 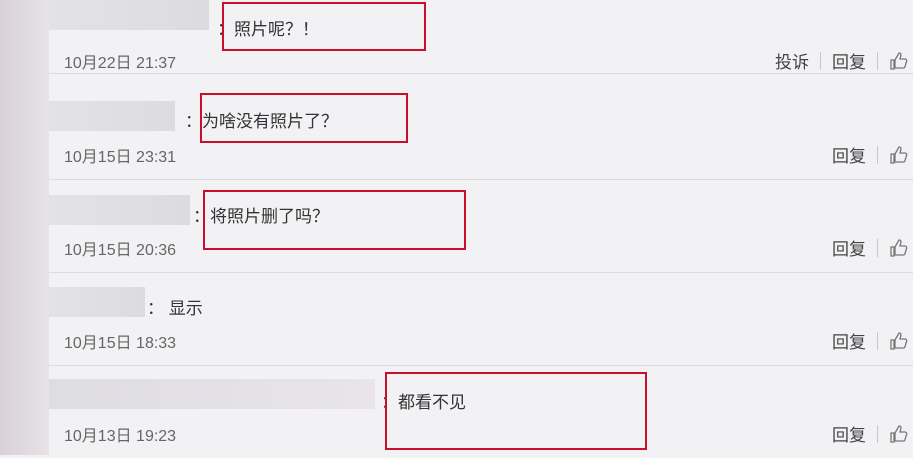 I want to click on left-blurred-panel, so click(x=24, y=227).